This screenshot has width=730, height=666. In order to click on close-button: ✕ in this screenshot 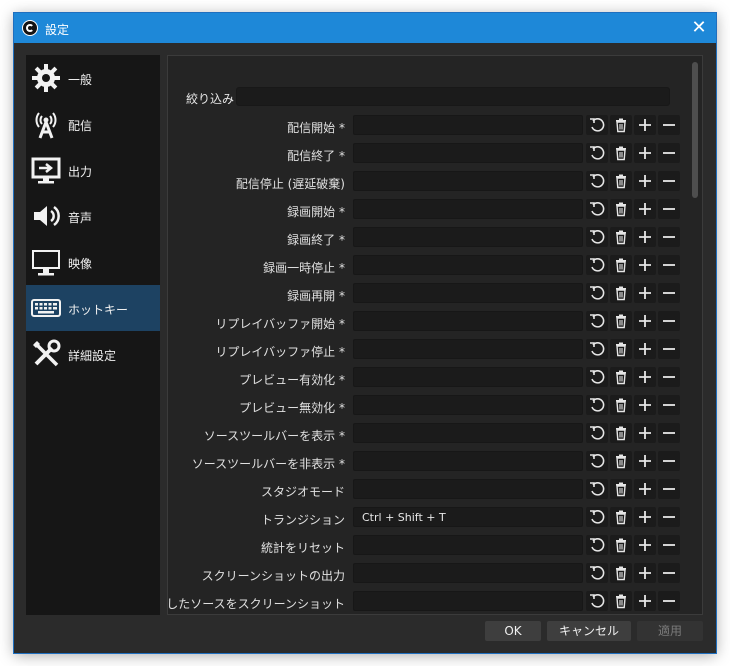, I will do `click(699, 28)`.